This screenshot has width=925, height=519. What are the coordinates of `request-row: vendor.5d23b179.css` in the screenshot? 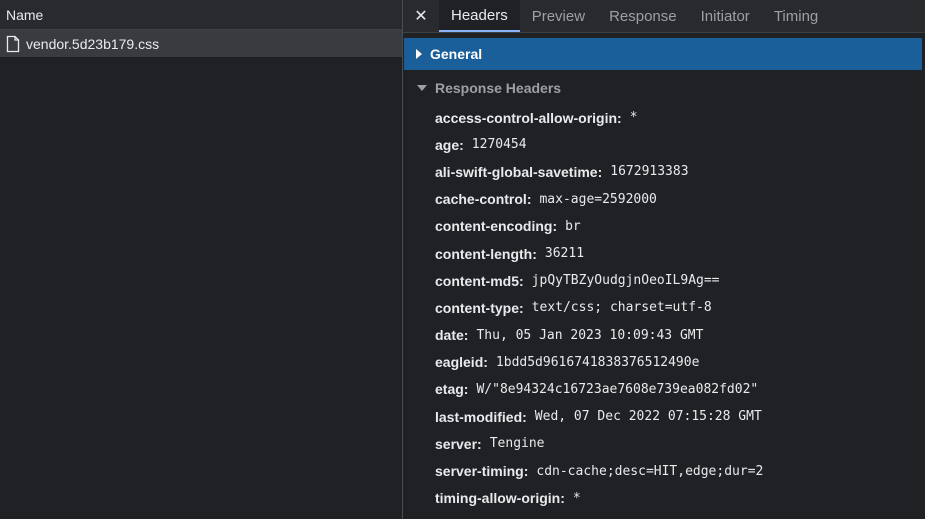 It's located at (201, 43).